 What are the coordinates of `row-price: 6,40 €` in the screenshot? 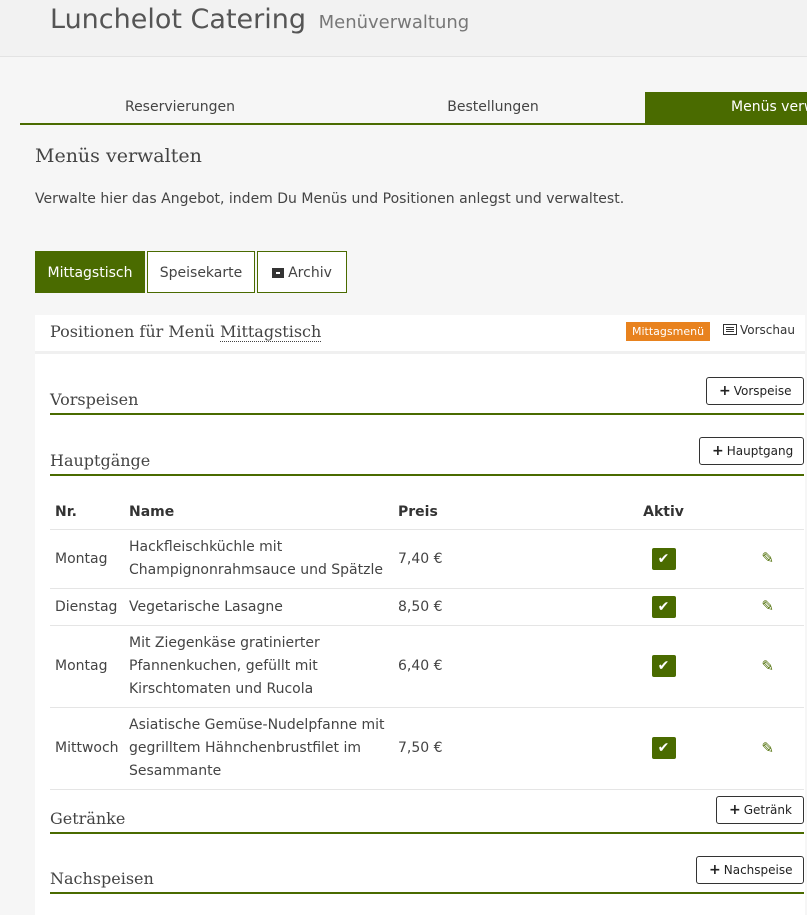 It's located at (504, 666).